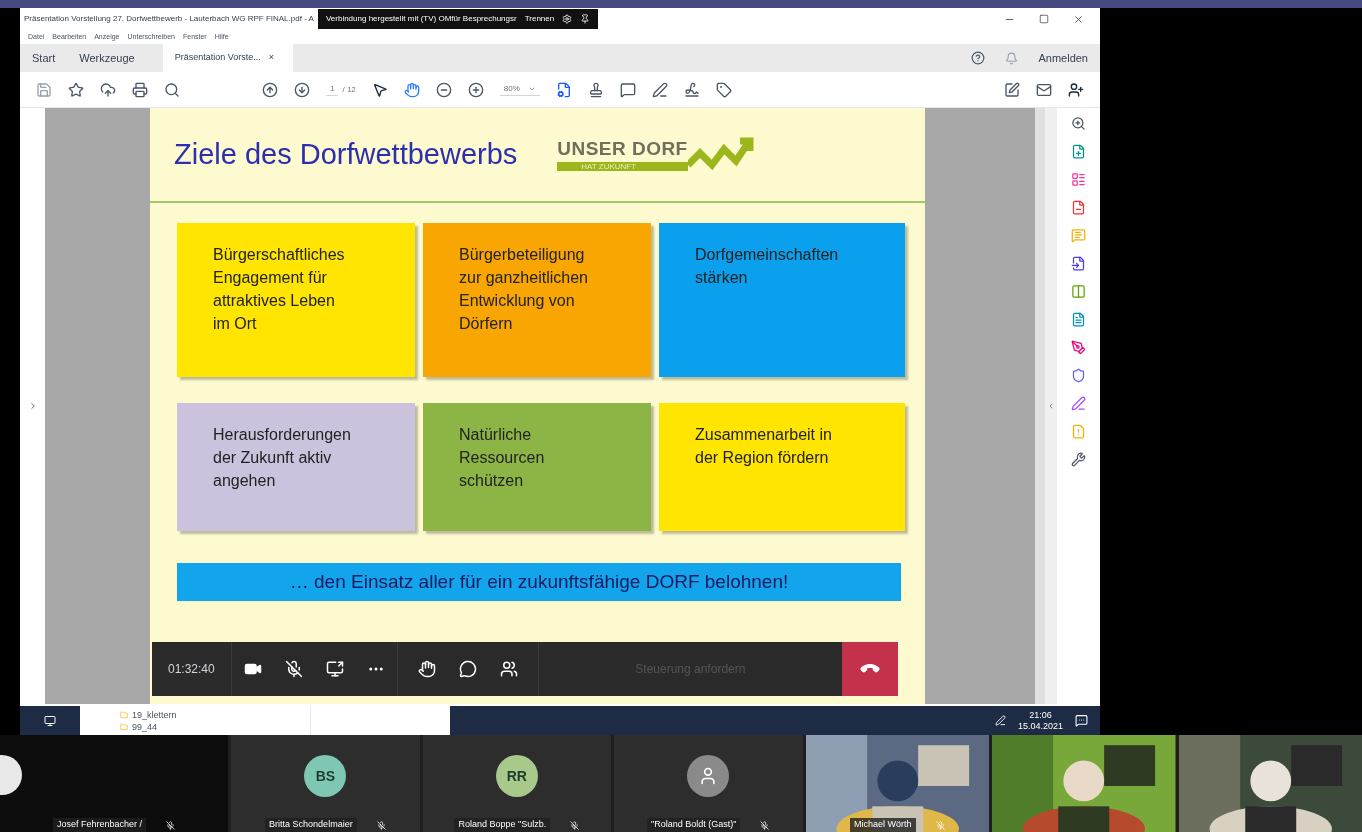  Describe the element at coordinates (627, 89) in the screenshot. I see `comment-icon` at that location.